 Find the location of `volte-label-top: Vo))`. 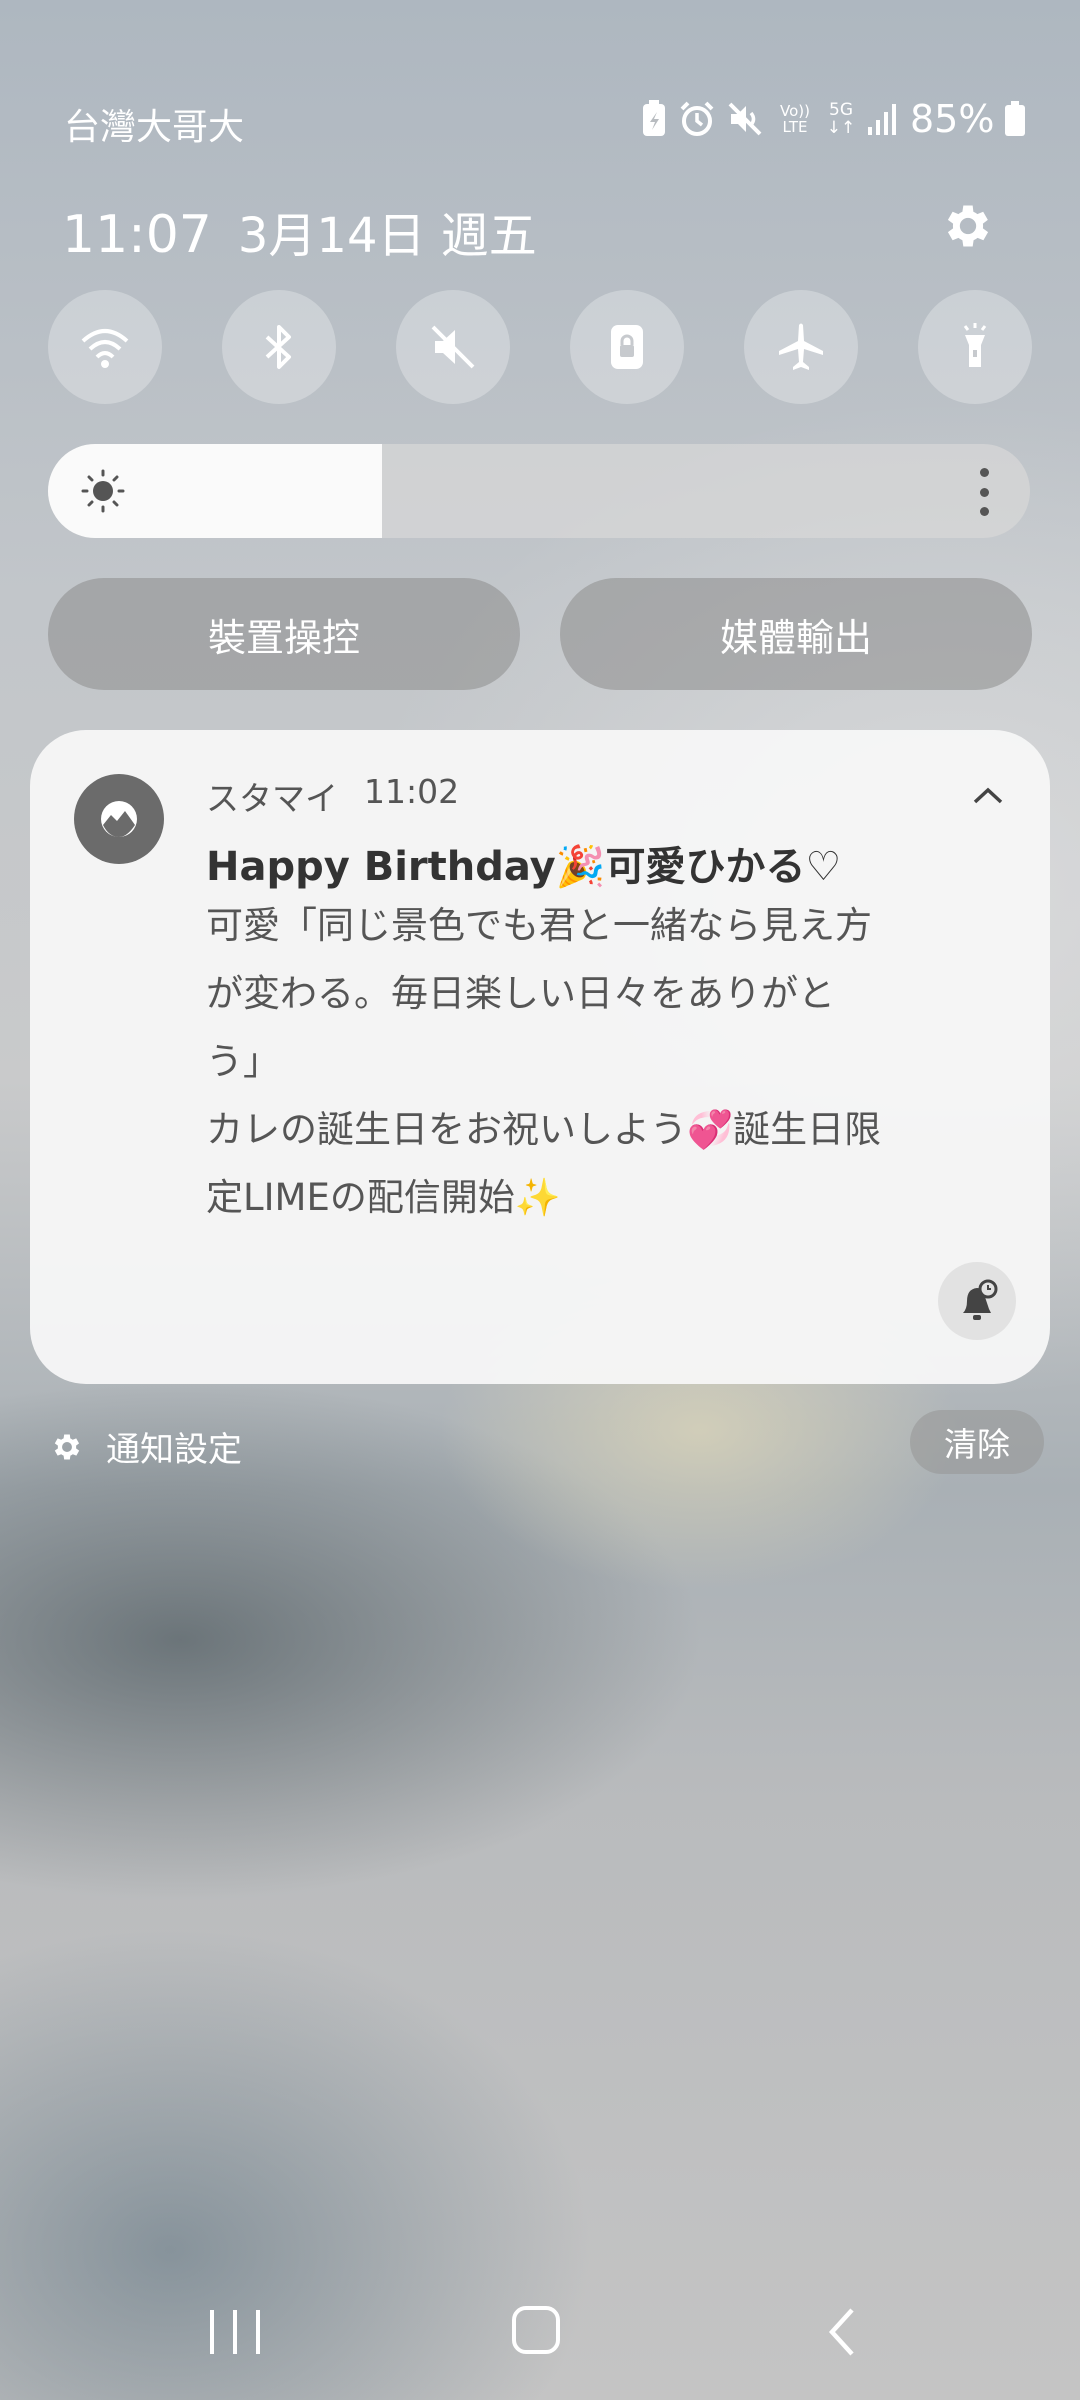

volte-label-top: Vo)) is located at coordinates (795, 111).